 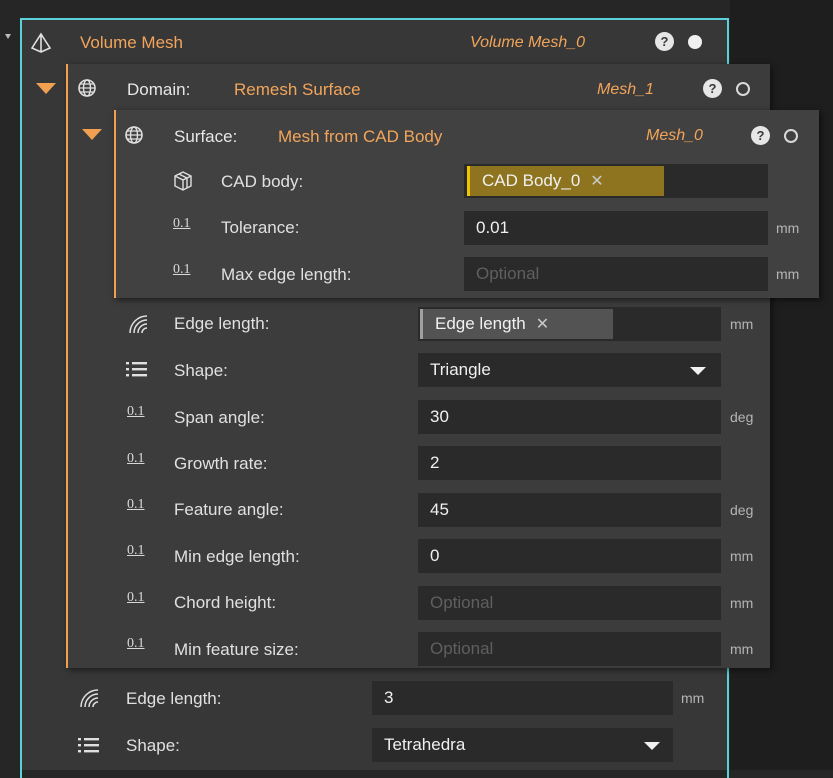 What do you see at coordinates (625, 90) in the screenshot?
I see `domain-ref: Mesh_1` at bounding box center [625, 90].